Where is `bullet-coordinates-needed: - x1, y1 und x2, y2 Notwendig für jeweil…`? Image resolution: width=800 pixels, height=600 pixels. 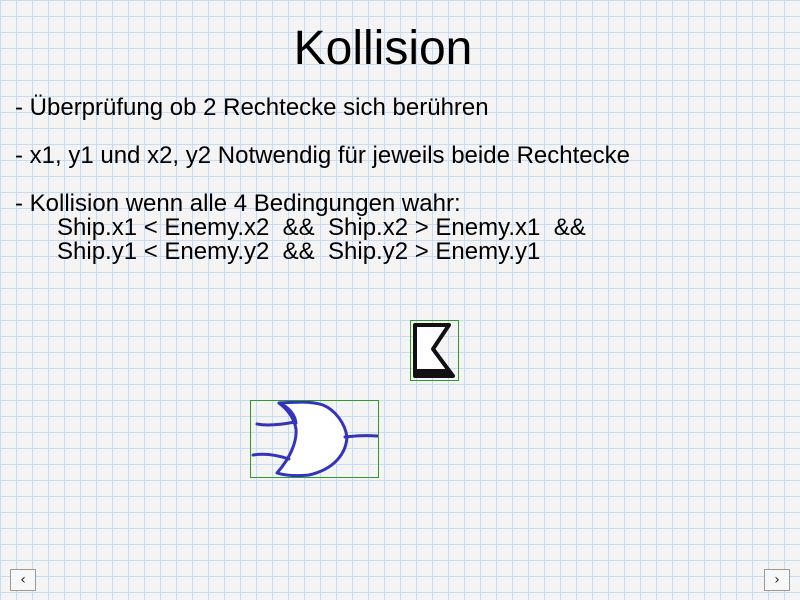
bullet-coordinates-needed: - x1, y1 und x2, y2 Notwendig für jeweil… is located at coordinates (322, 155).